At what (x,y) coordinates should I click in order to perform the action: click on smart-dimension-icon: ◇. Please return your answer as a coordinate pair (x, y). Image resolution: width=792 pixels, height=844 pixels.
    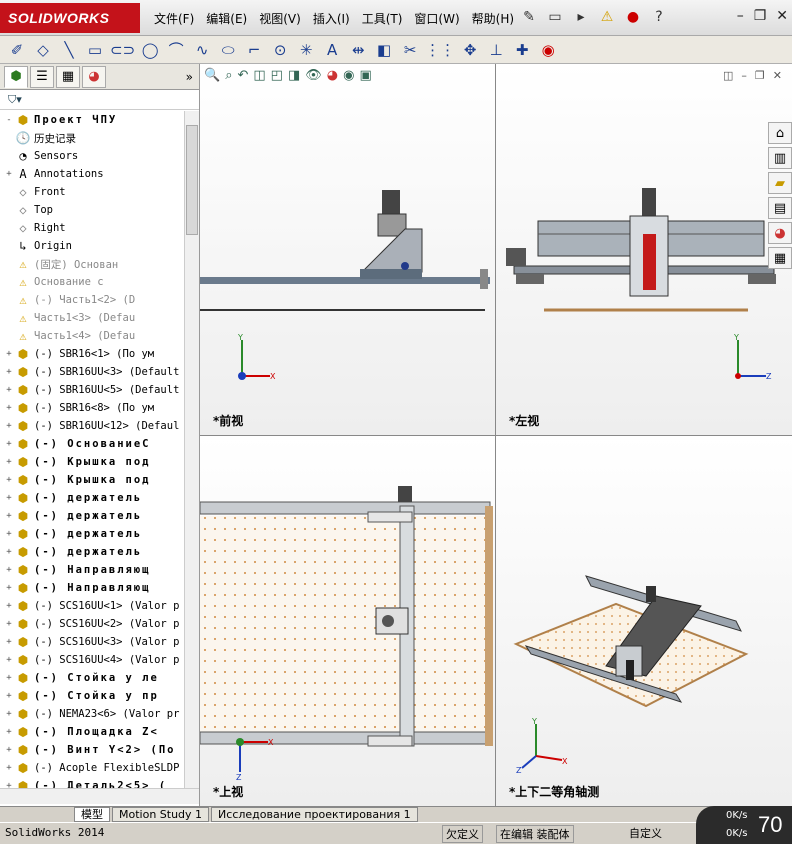
    Looking at the image, I should click on (43, 50).